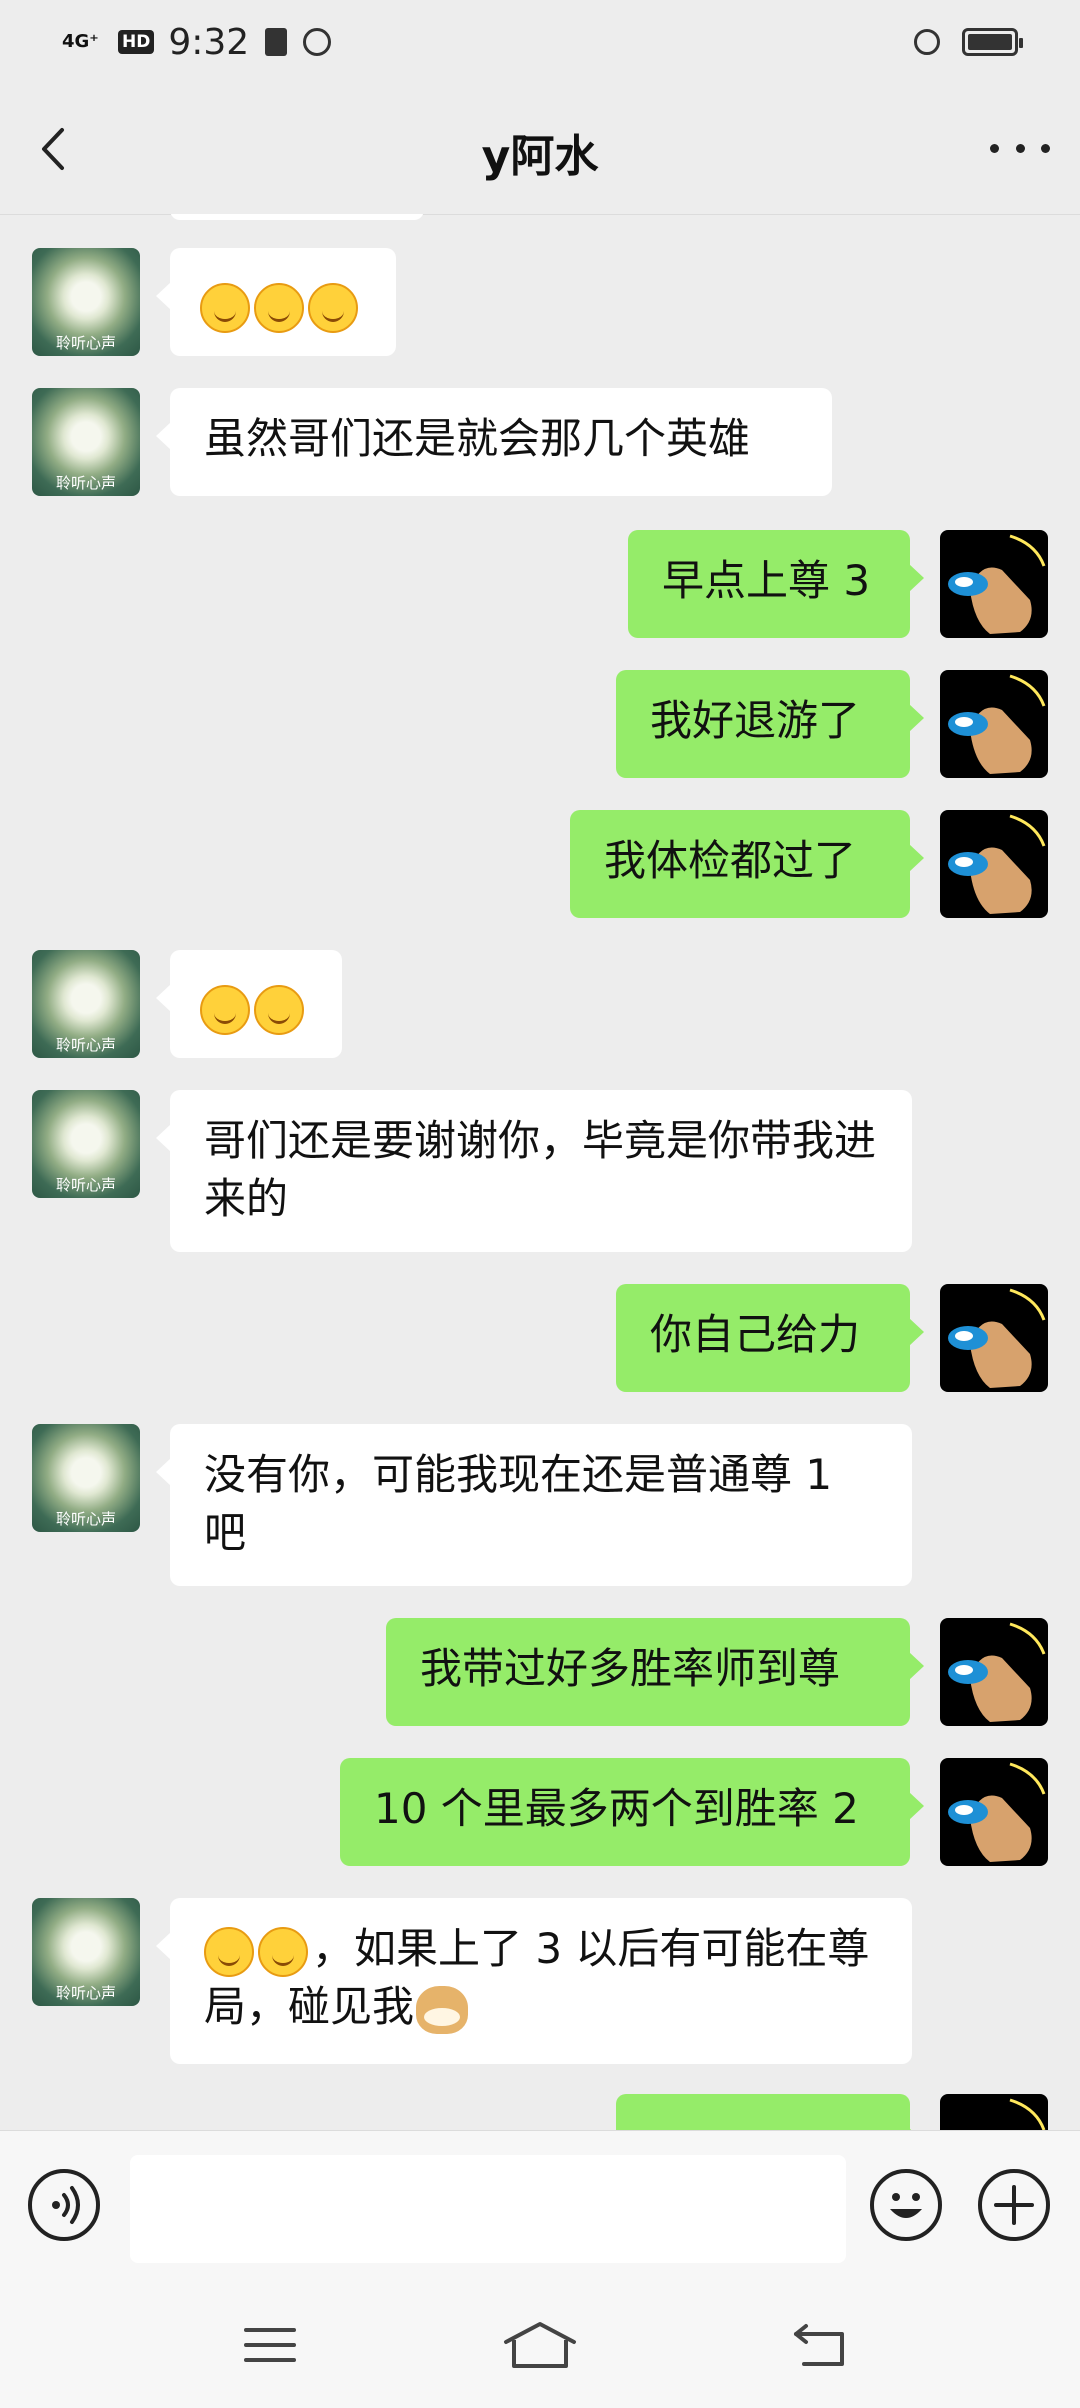 The image size is (1080, 2408). I want to click on message-bubble: 你自己给力, so click(770, 1338).